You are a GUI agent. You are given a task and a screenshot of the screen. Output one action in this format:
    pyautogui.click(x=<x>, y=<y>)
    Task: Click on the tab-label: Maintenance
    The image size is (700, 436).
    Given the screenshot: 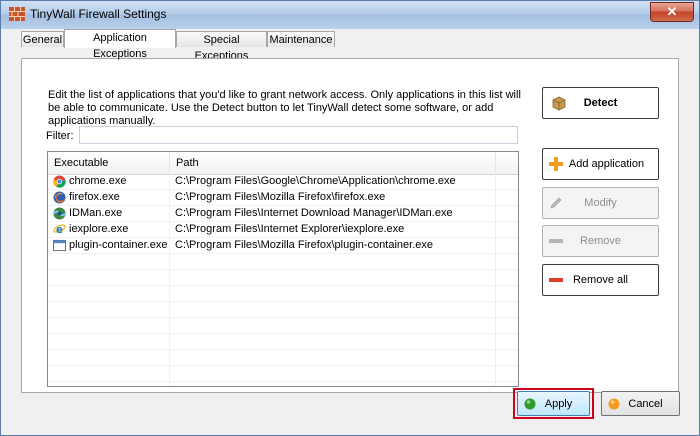 What is the action you would take?
    pyautogui.click(x=301, y=40)
    